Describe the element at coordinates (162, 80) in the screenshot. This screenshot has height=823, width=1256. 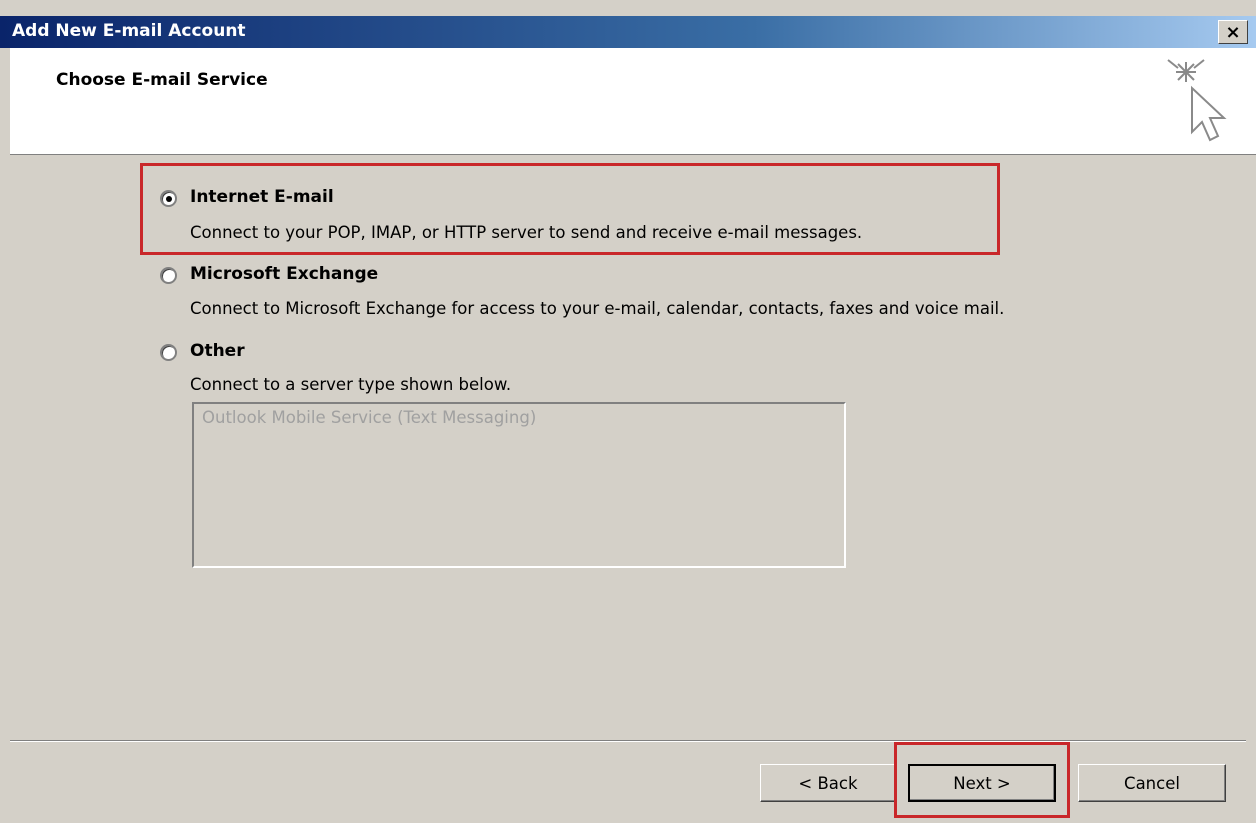
I see `page-title: Choose E-mail Service` at that location.